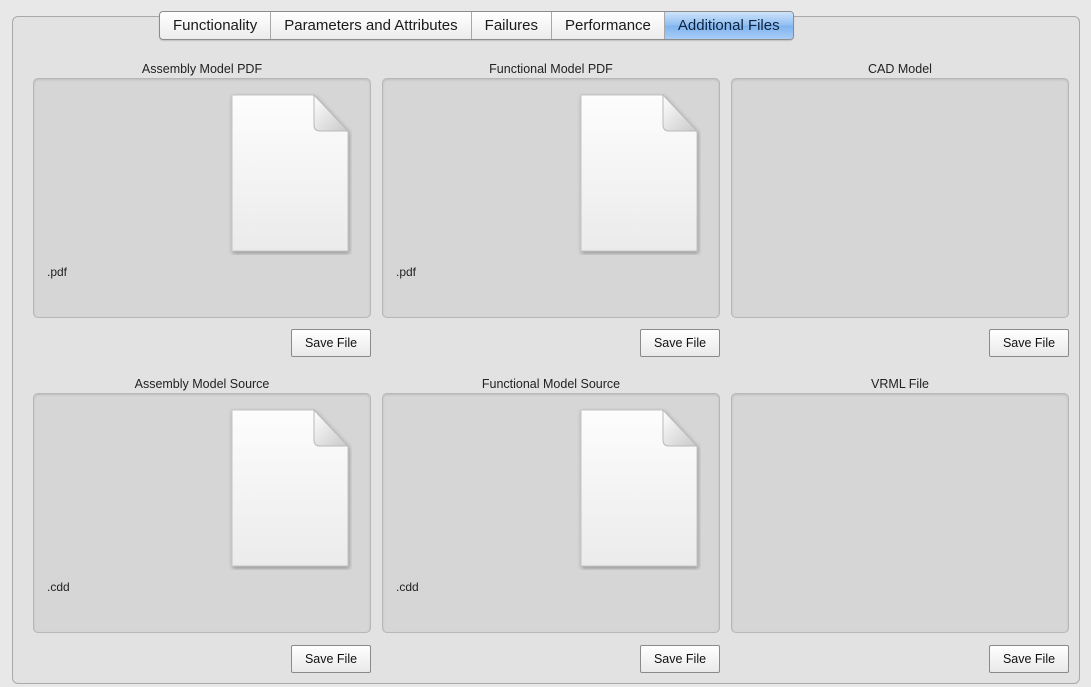 This screenshot has height=687, width=1091. Describe the element at coordinates (216, 25) in the screenshot. I see `tab-functionality: Functionality` at that location.